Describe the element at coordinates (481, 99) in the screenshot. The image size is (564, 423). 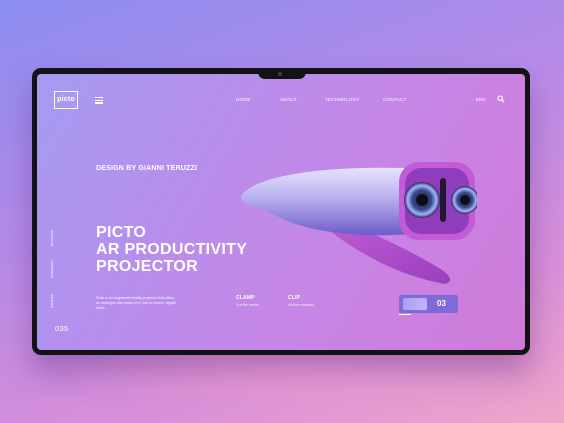
I see `language-switcher: ENG` at that location.